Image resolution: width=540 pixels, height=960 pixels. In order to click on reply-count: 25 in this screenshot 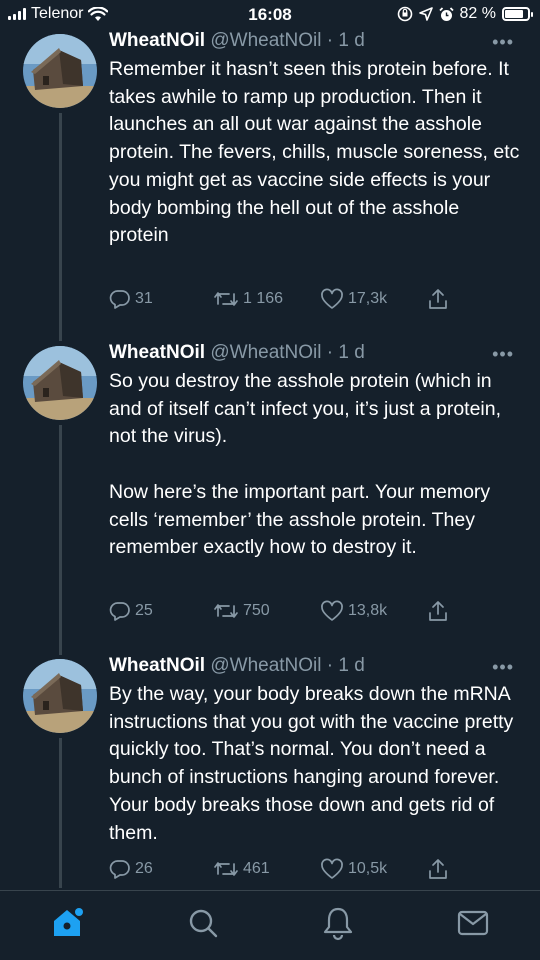, I will do `click(144, 610)`.